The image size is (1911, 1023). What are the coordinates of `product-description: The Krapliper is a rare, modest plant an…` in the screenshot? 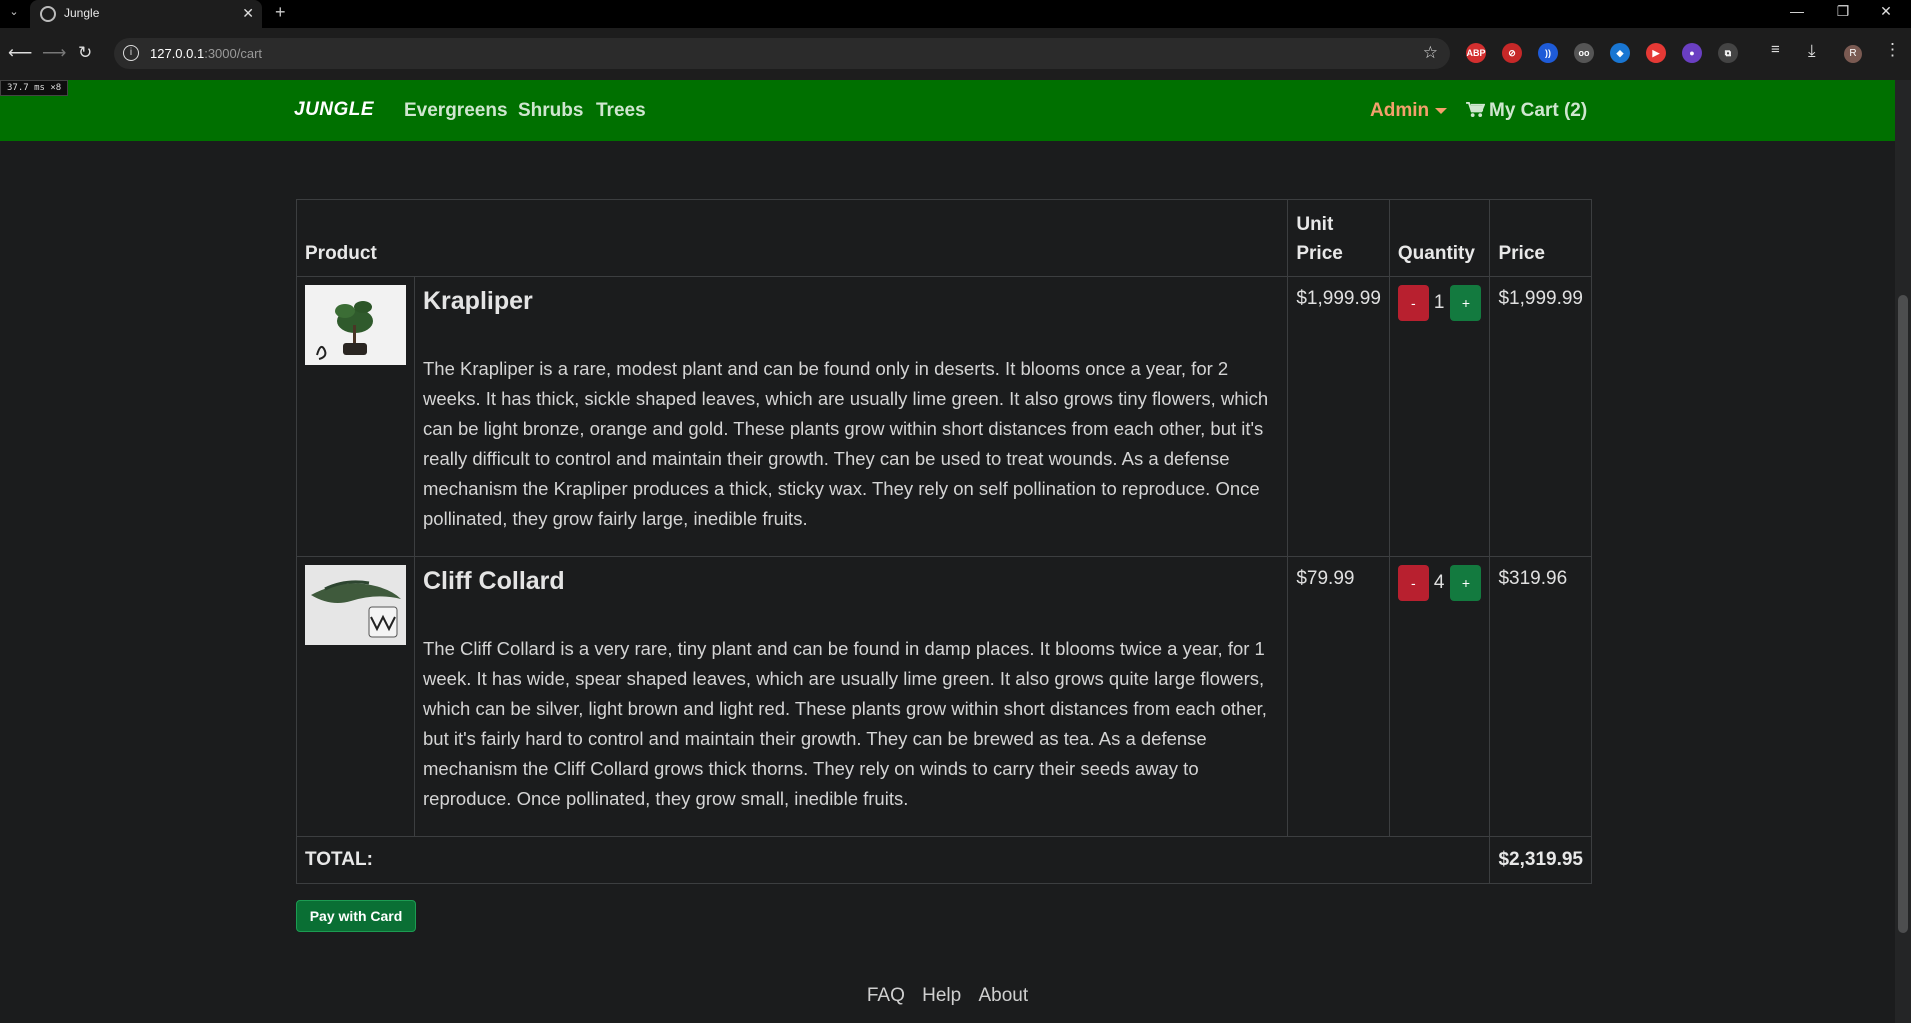 It's located at (846, 443).